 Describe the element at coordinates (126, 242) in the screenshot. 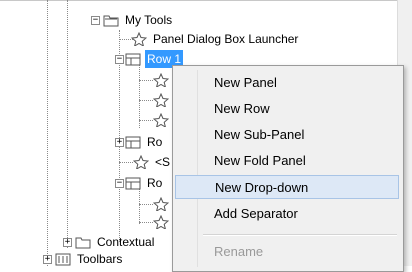

I see `tree-item-label: Contextual` at that location.